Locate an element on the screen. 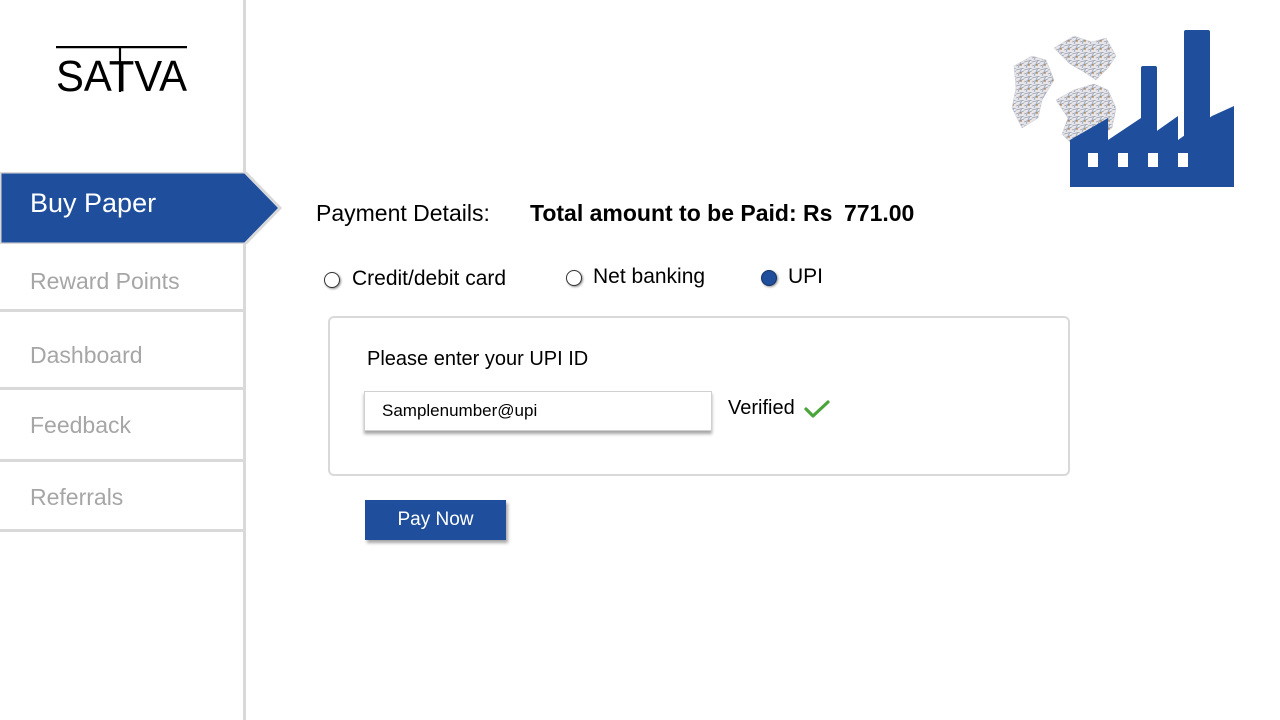 The width and height of the screenshot is (1280, 720). radio-upi is located at coordinates (769, 278).